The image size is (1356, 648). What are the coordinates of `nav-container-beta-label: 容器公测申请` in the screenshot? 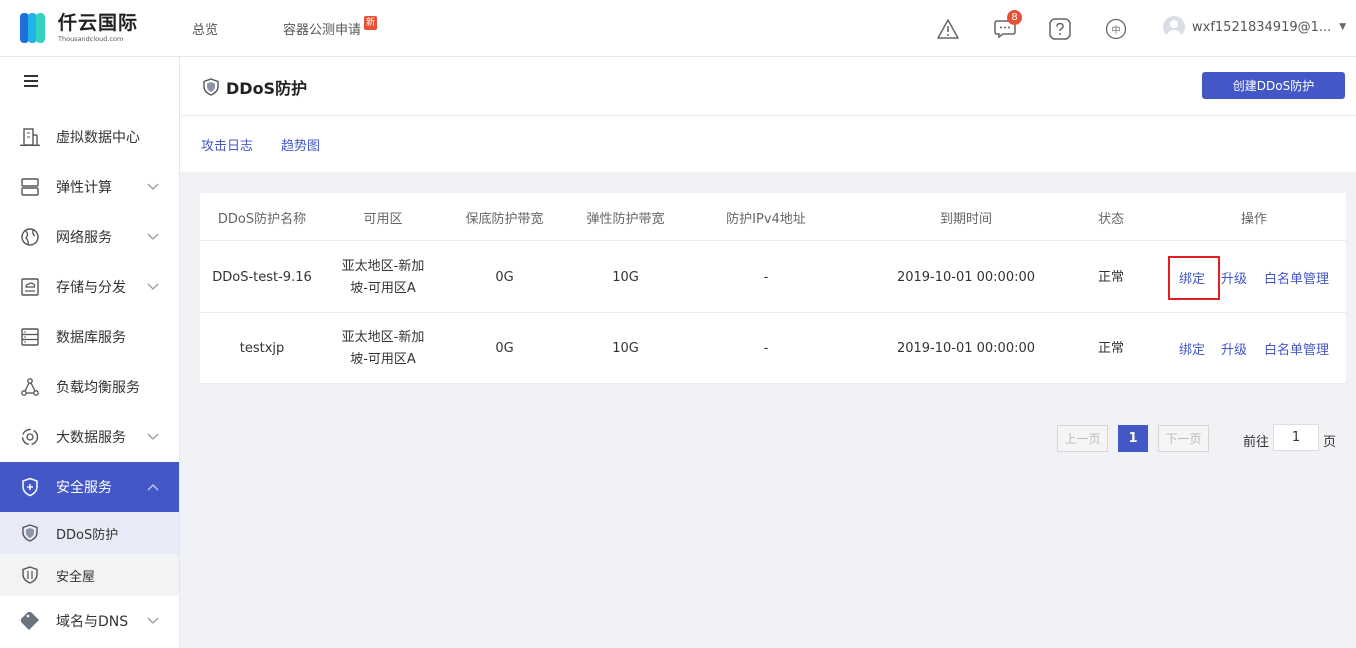 It's located at (322, 30).